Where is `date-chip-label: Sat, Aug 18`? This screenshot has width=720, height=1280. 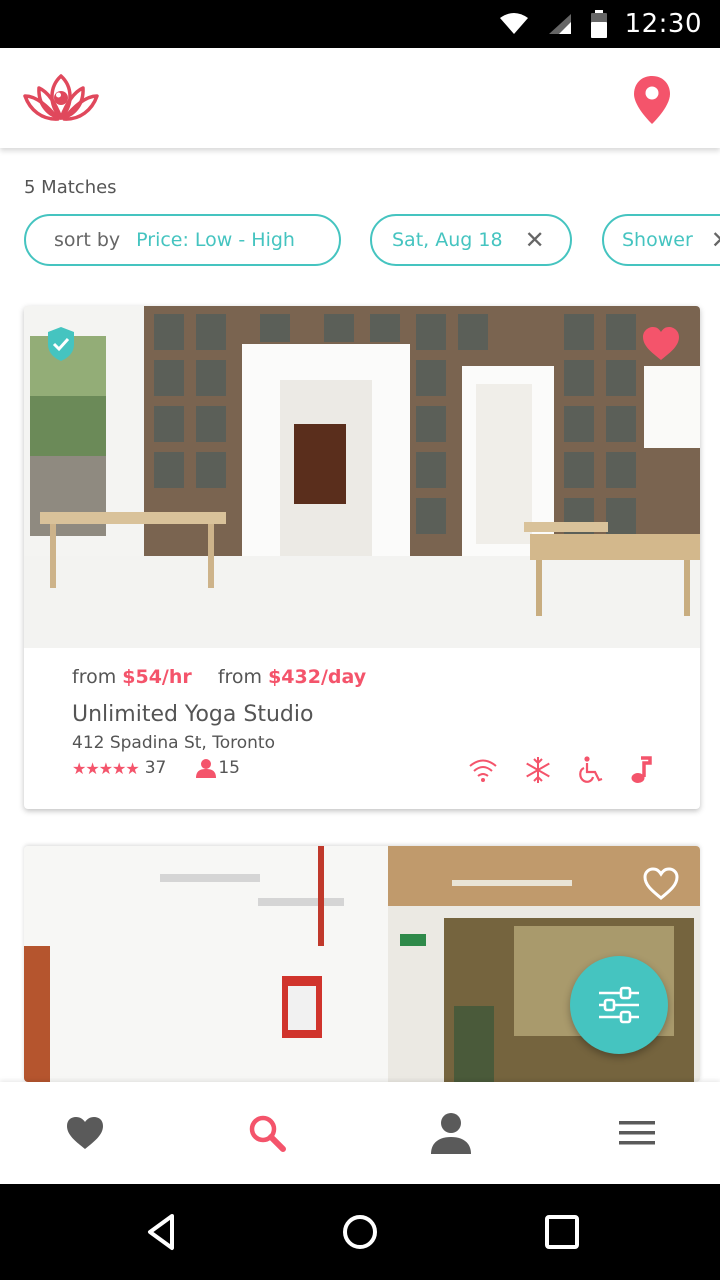
date-chip-label: Sat, Aug 18 is located at coordinates (447, 240).